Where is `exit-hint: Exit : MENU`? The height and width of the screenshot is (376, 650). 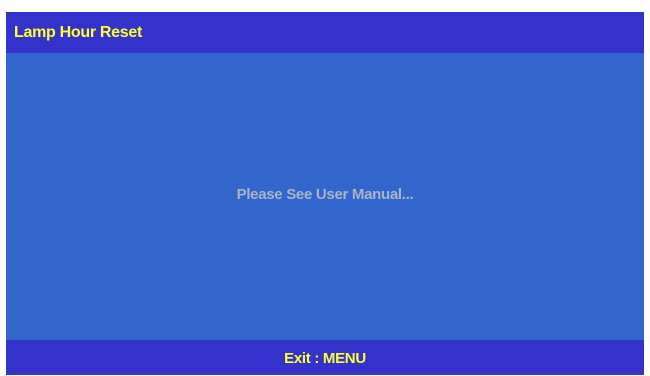 exit-hint: Exit : MENU is located at coordinates (325, 358).